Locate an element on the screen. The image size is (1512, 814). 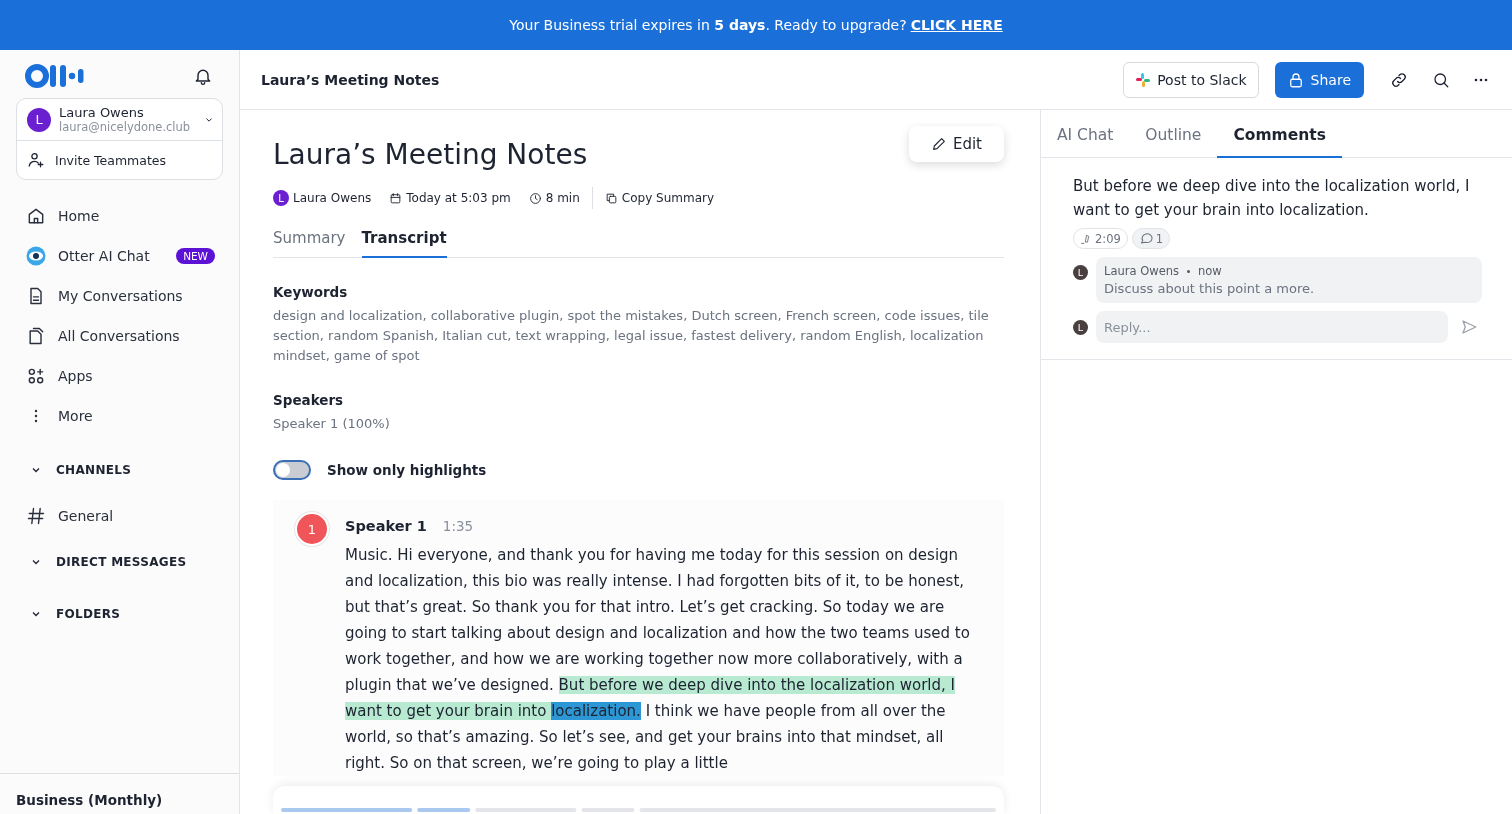
pencil-icon is located at coordinates (938, 144).